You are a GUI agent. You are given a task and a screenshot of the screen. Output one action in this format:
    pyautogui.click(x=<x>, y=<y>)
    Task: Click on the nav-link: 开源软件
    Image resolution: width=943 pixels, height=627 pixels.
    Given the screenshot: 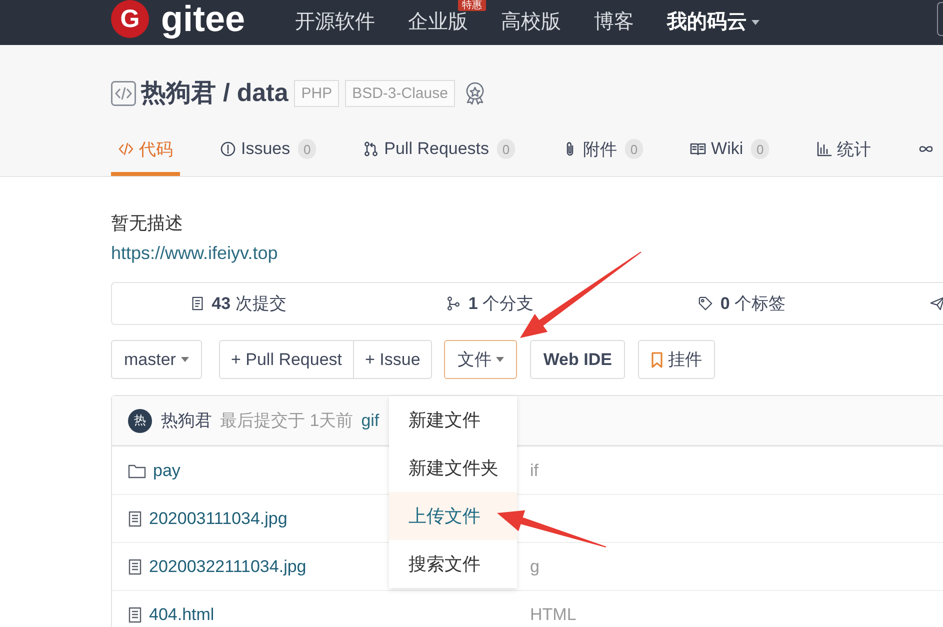 What is the action you would take?
    pyautogui.click(x=335, y=22)
    